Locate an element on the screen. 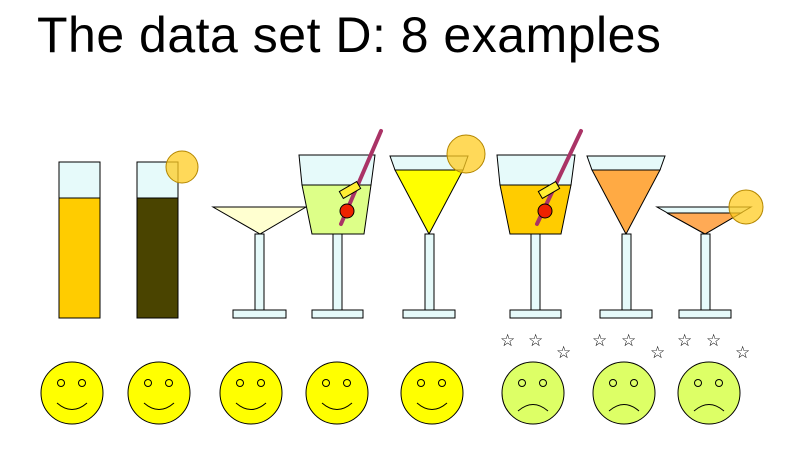 The width and height of the screenshot is (791, 452). dizzy-stars-8-icon: ☆ ☆ ☆ is located at coordinates (713, 347).